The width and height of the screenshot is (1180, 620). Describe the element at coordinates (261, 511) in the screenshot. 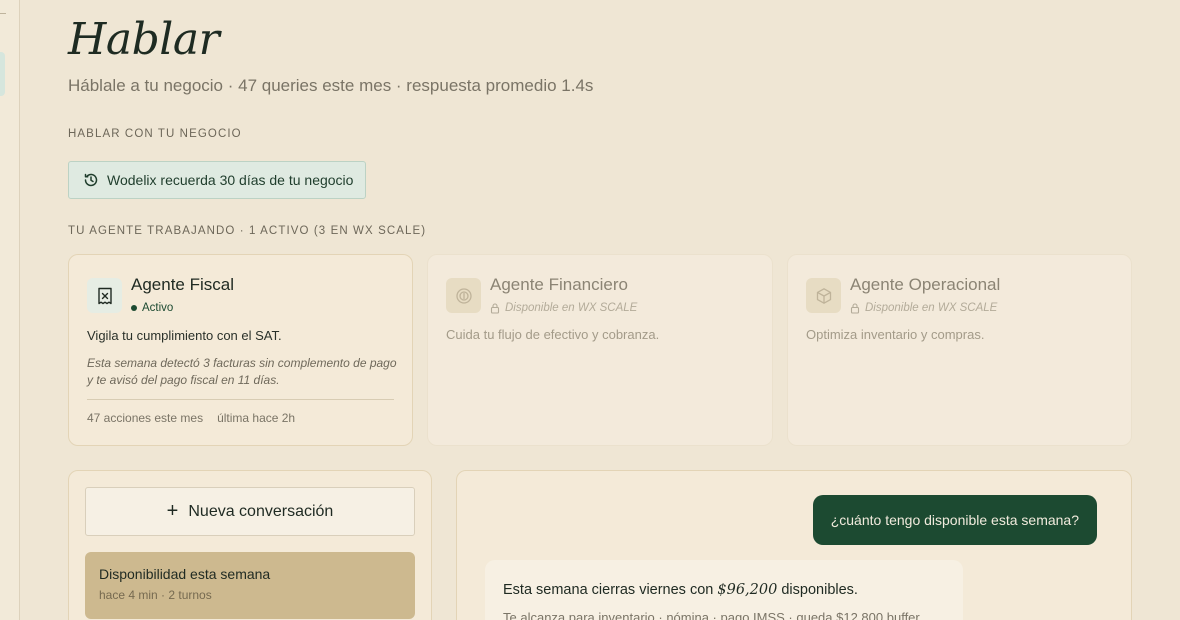

I see `new-conversation-label: Nueva conversación` at that location.